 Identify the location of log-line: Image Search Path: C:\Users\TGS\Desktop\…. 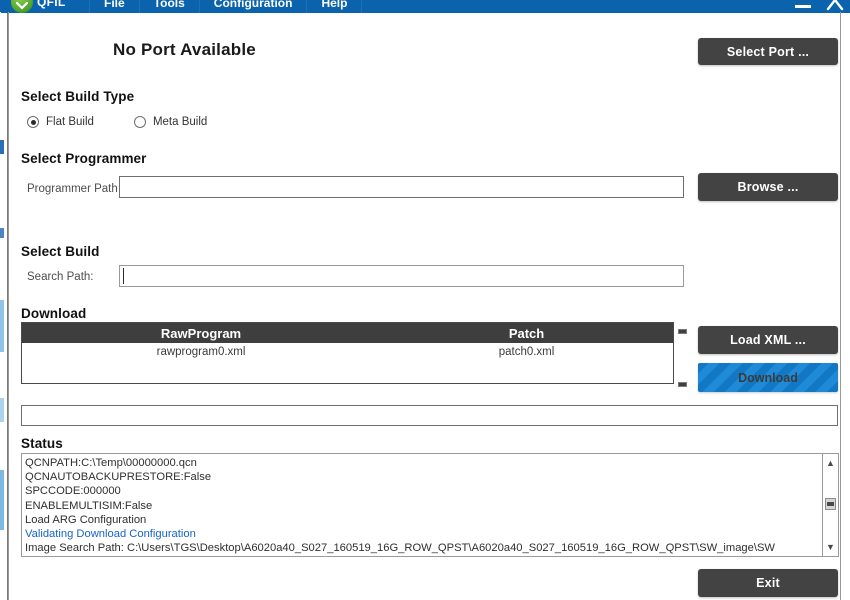
(400, 548).